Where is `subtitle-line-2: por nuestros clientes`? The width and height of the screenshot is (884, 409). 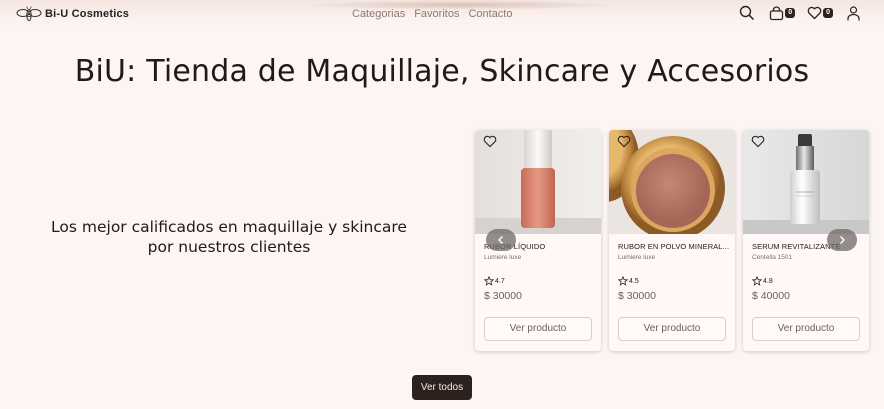 subtitle-line-2: por nuestros clientes is located at coordinates (229, 247).